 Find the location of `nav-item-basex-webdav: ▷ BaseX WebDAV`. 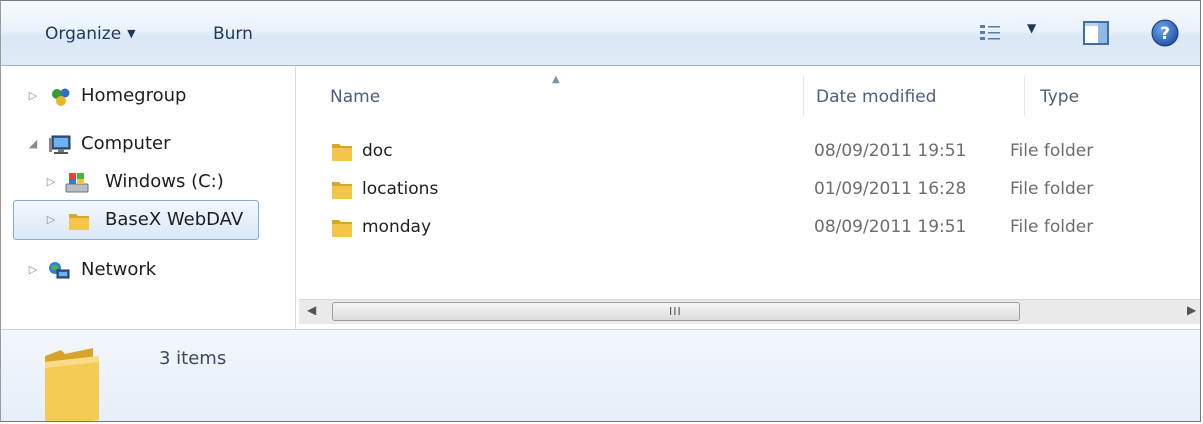

nav-item-basex-webdav: ▷ BaseX WebDAV is located at coordinates (130, 220).